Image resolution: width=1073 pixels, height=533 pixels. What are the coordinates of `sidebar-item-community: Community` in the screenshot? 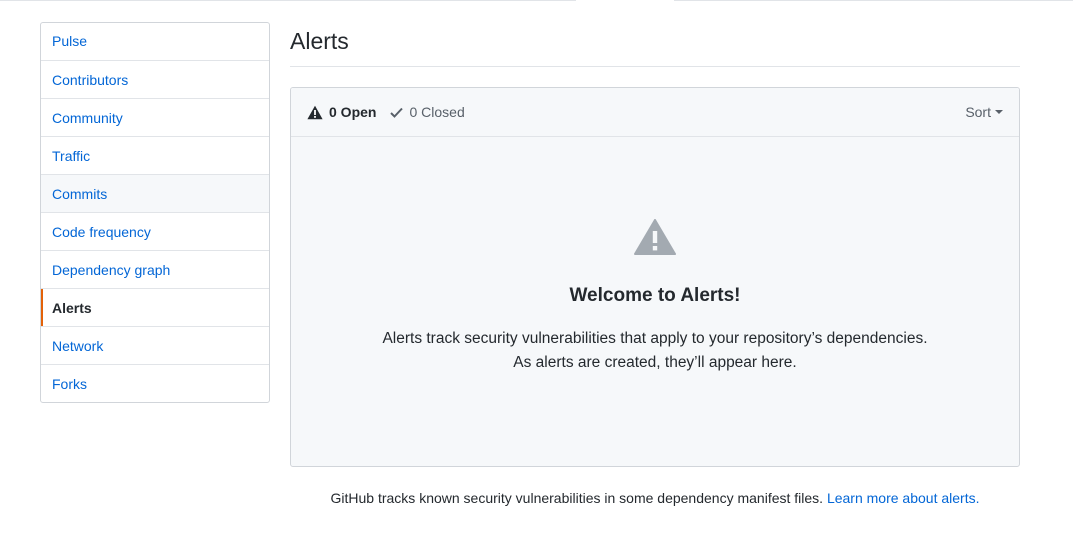 It's located at (155, 117).